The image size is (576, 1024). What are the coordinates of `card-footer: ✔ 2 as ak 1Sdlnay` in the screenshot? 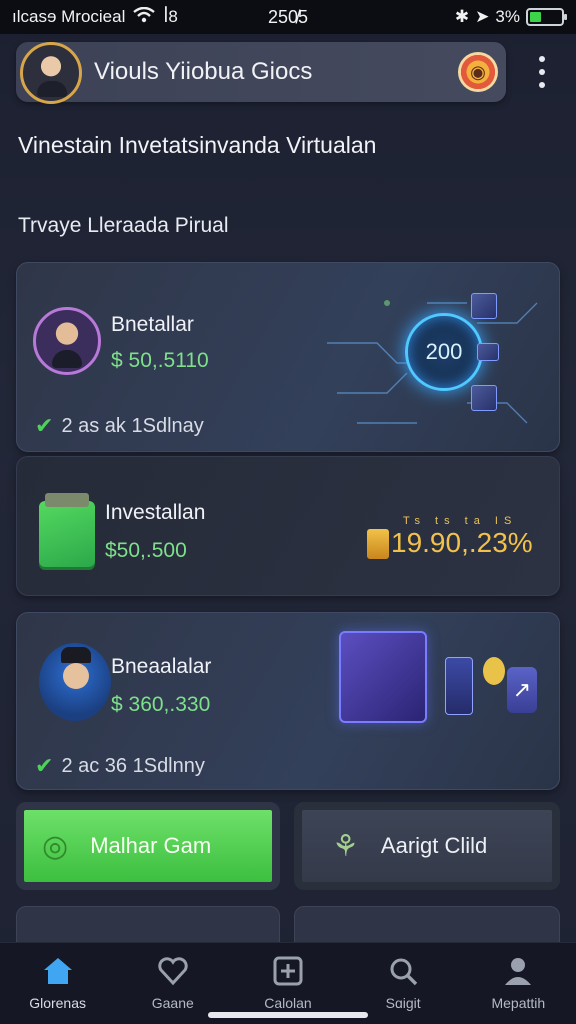 It's located at (119, 426).